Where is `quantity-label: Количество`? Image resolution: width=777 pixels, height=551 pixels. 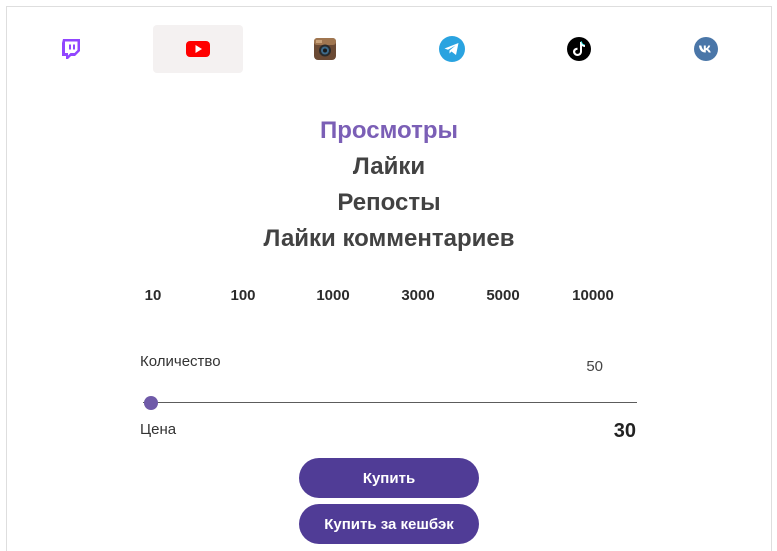 quantity-label: Количество is located at coordinates (180, 361).